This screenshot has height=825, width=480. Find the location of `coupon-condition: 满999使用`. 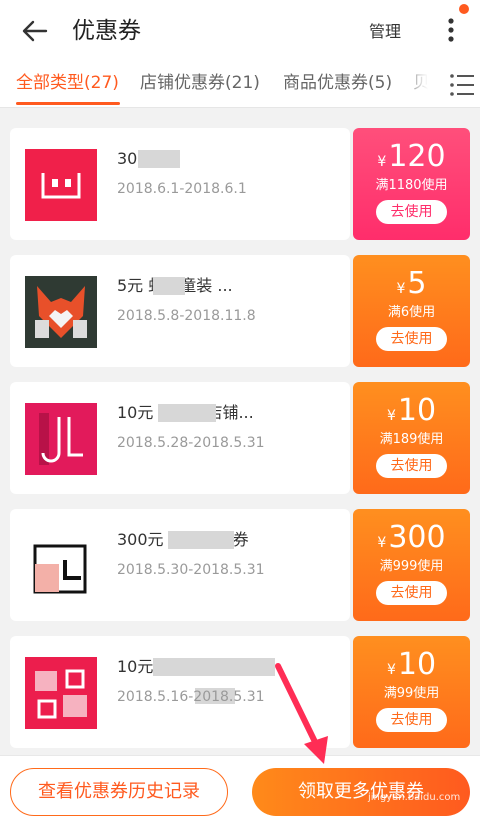

coupon-condition: 满999使用 is located at coordinates (411, 566).